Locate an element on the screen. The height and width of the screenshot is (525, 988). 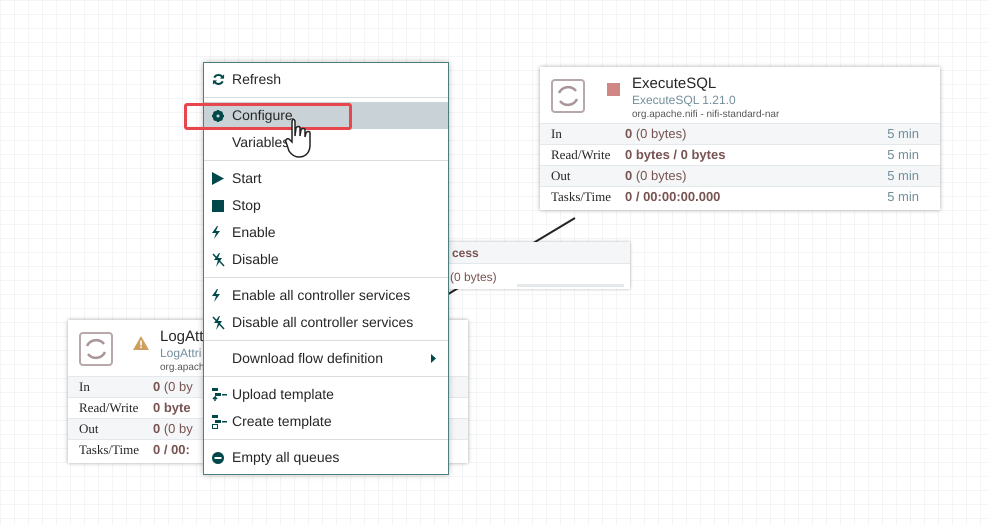
menu-item: Disable all controller services is located at coordinates (326, 322).